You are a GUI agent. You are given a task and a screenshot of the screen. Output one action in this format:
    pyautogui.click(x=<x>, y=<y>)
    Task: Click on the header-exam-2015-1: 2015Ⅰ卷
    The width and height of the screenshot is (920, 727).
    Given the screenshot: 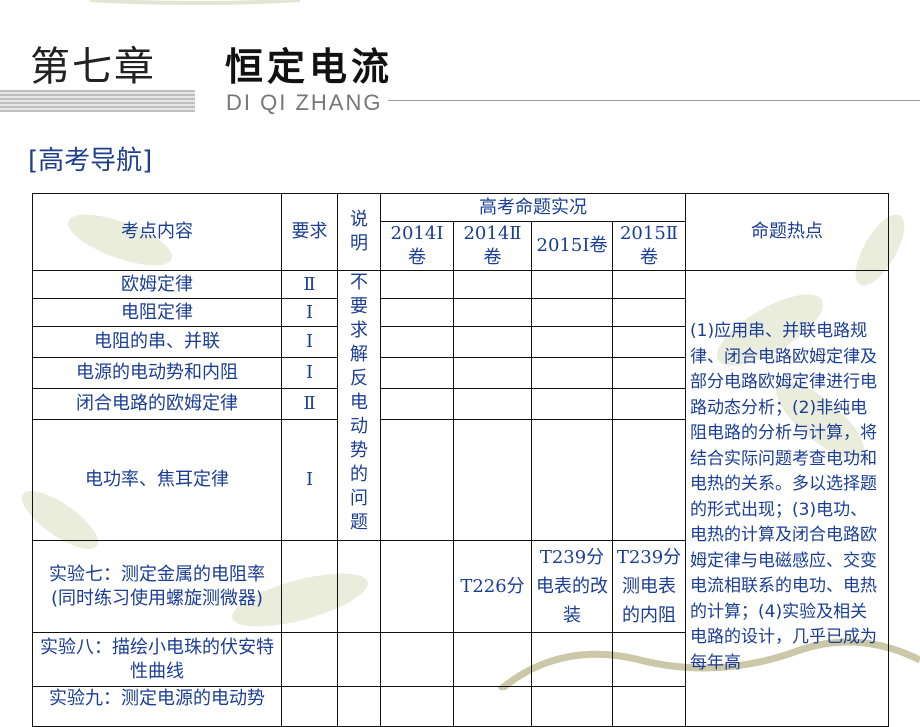 What is the action you would take?
    pyautogui.click(x=572, y=246)
    